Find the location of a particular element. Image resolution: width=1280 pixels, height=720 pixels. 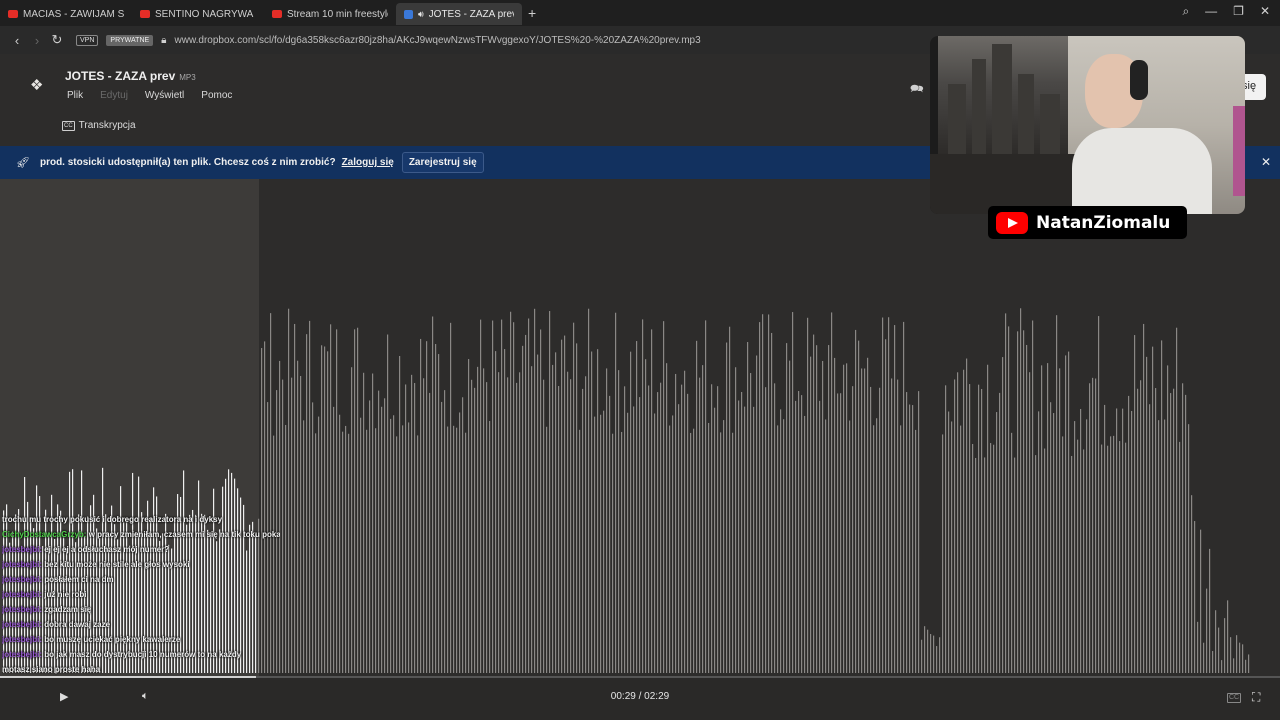

tab-title: SENTINO NAGRYWA REFR is located at coordinates (205, 14).